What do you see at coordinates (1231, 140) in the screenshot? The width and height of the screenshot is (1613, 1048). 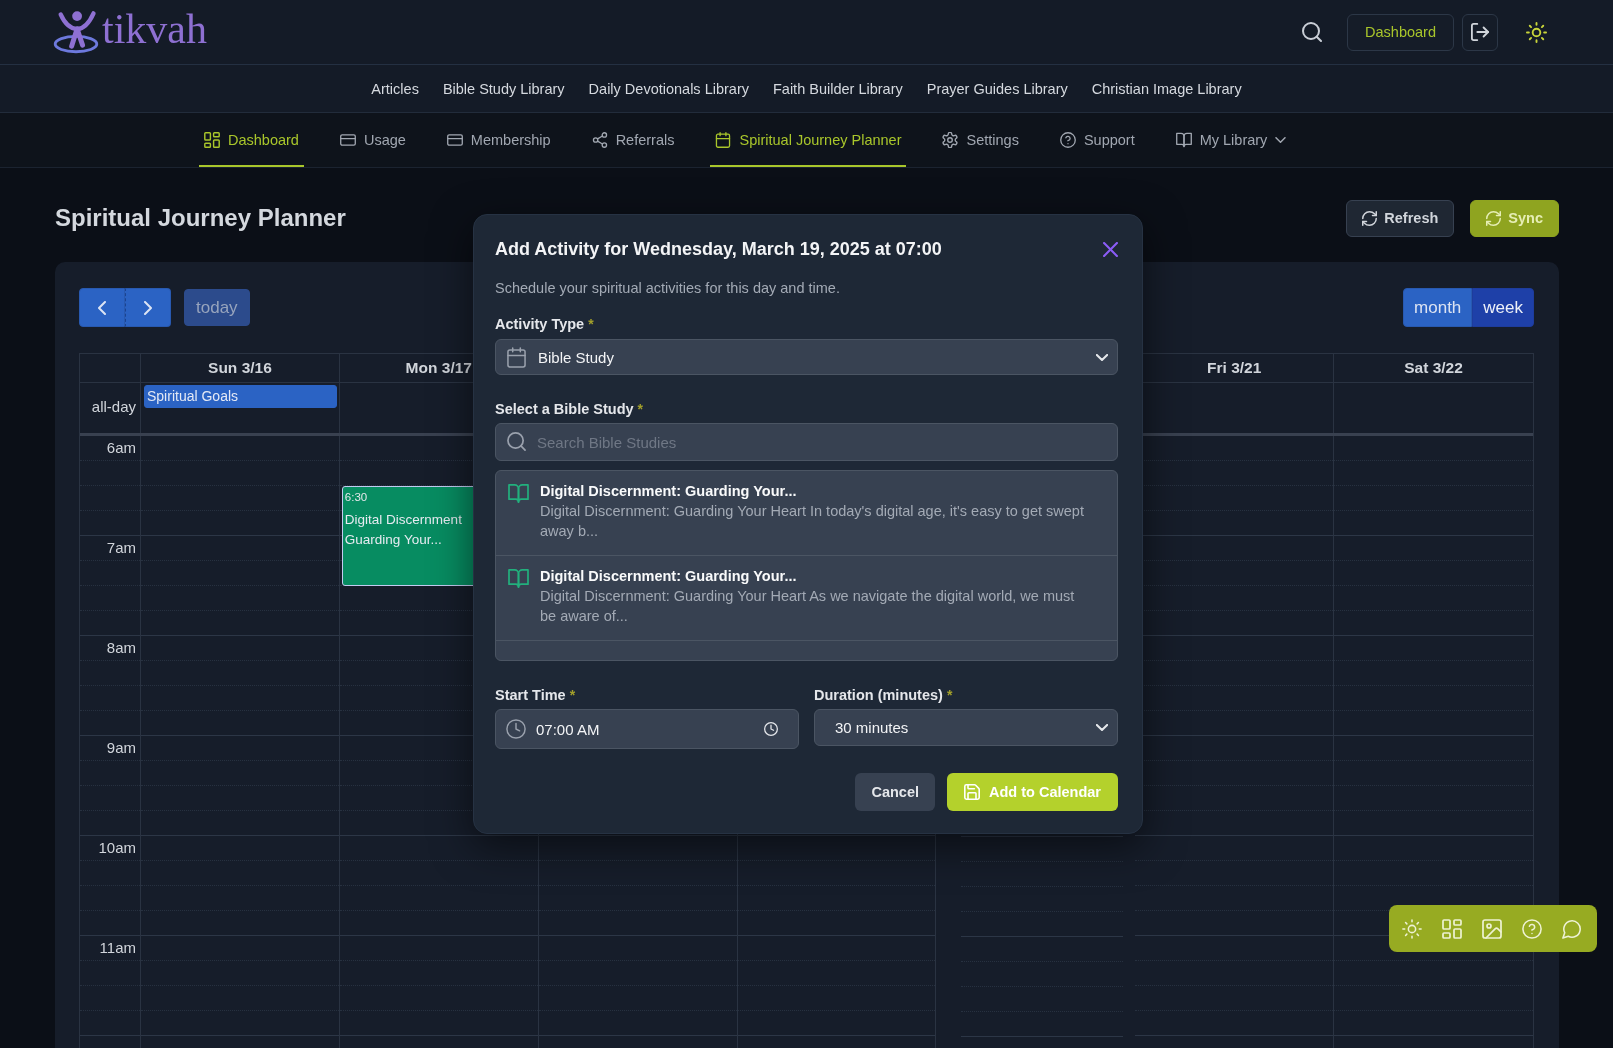 I see `nav-tab: My Library` at bounding box center [1231, 140].